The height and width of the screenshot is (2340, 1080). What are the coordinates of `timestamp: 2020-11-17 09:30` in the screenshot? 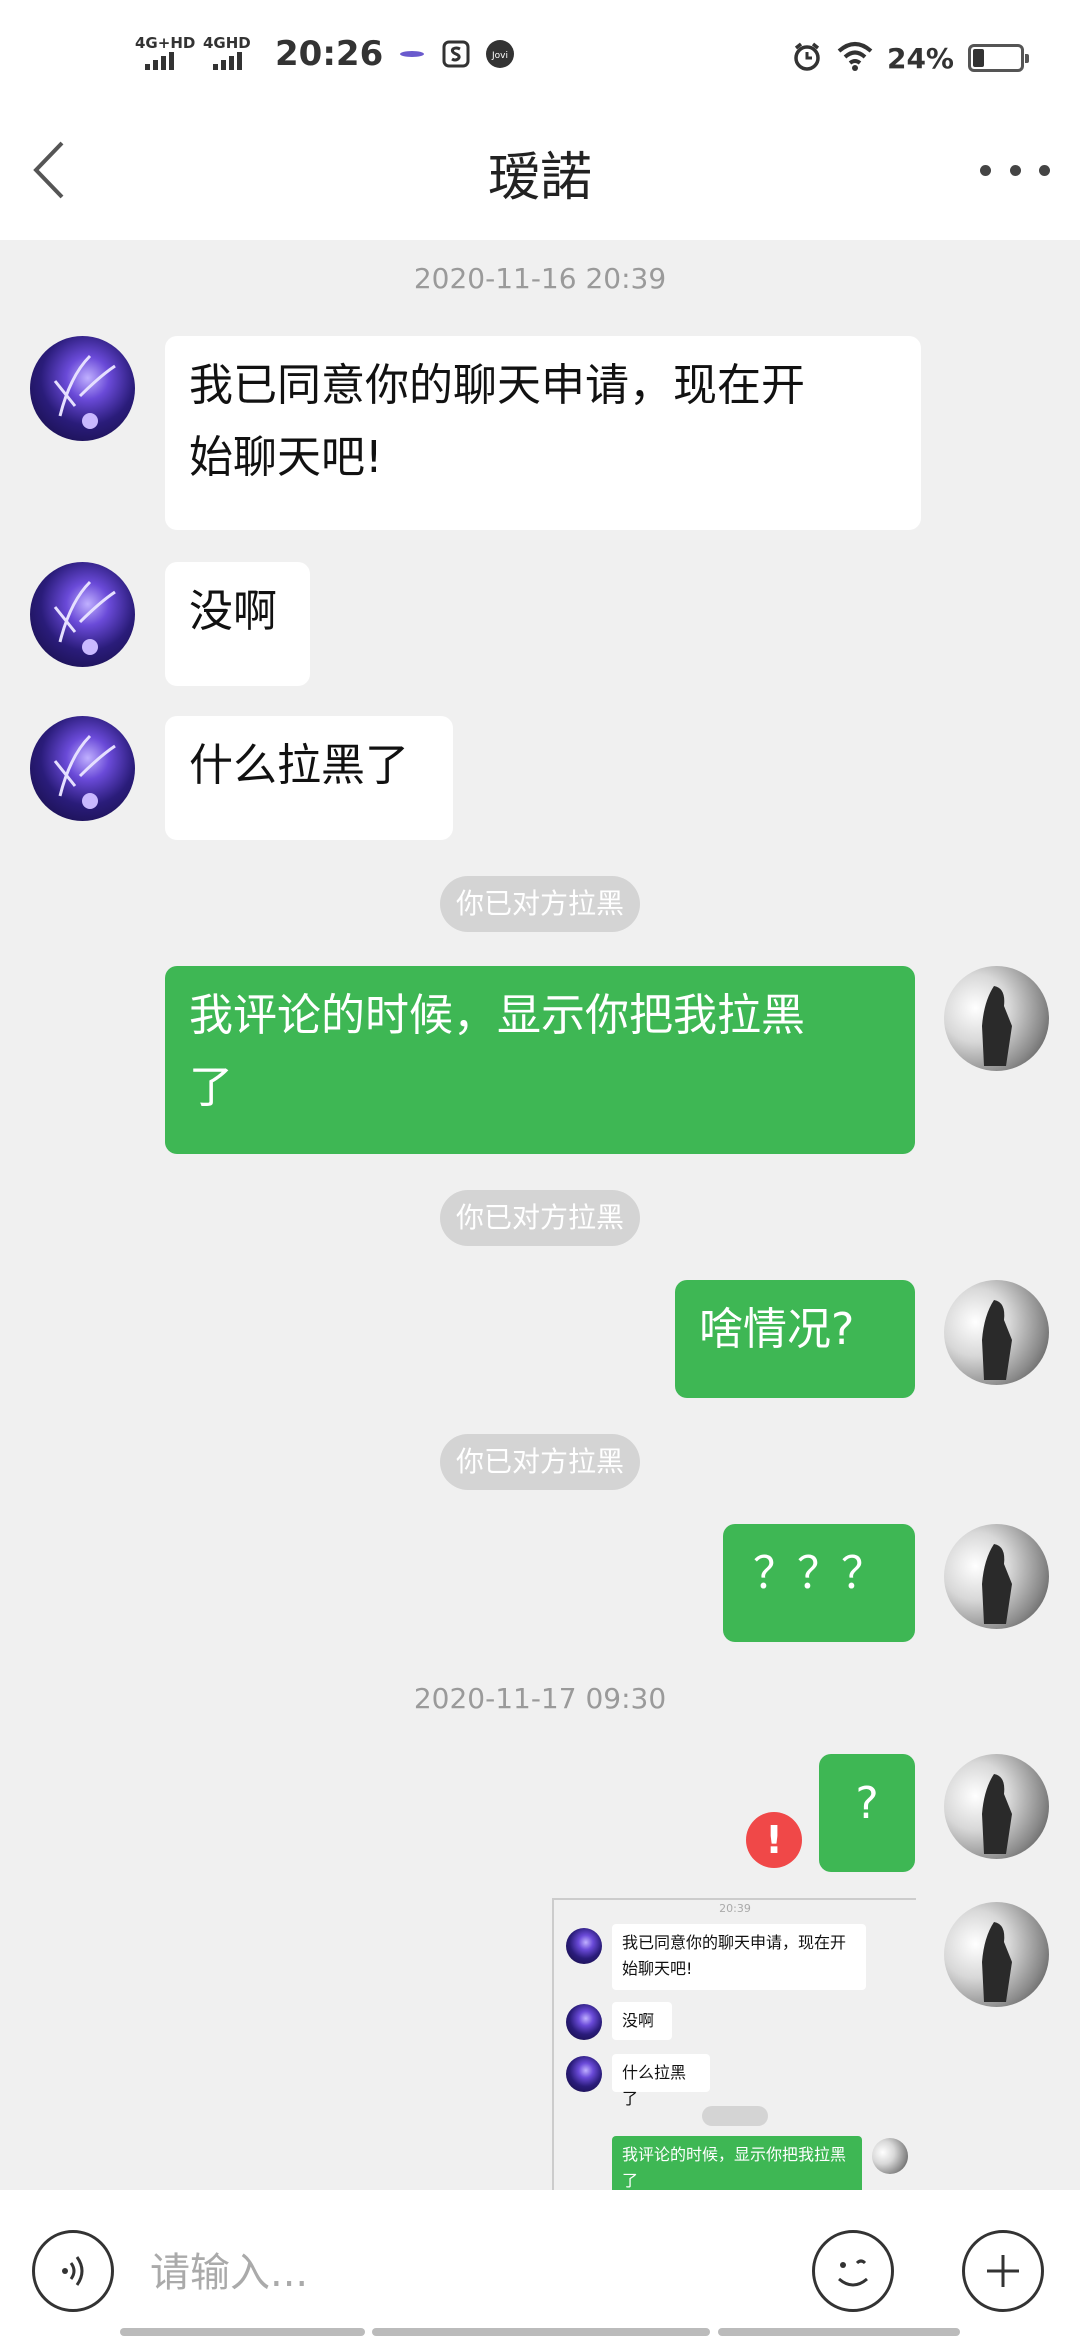 It's located at (540, 1698).